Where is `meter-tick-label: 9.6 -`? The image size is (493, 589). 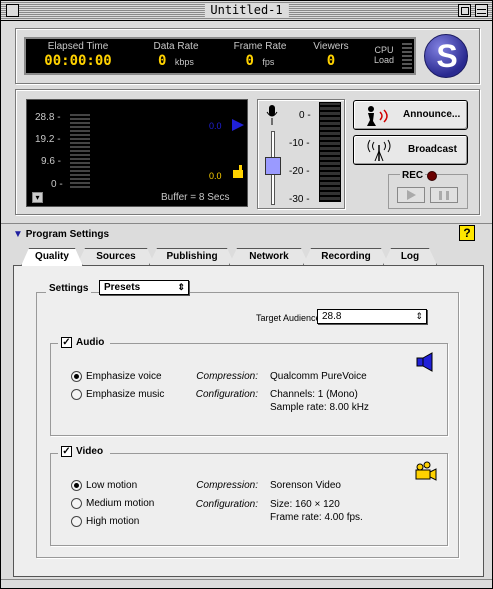
meter-tick-label: 9.6 - is located at coordinates (51, 161).